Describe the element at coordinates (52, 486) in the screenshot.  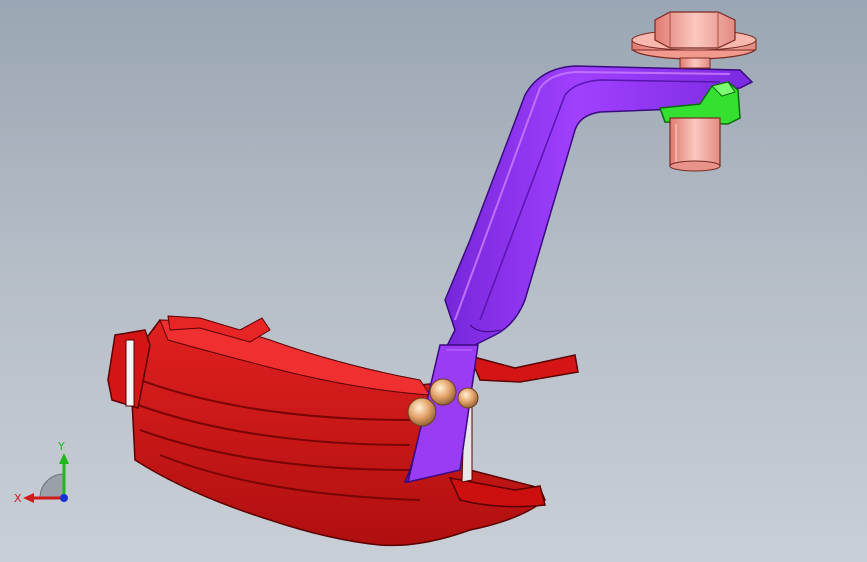
I see `triad-plane-icon` at that location.